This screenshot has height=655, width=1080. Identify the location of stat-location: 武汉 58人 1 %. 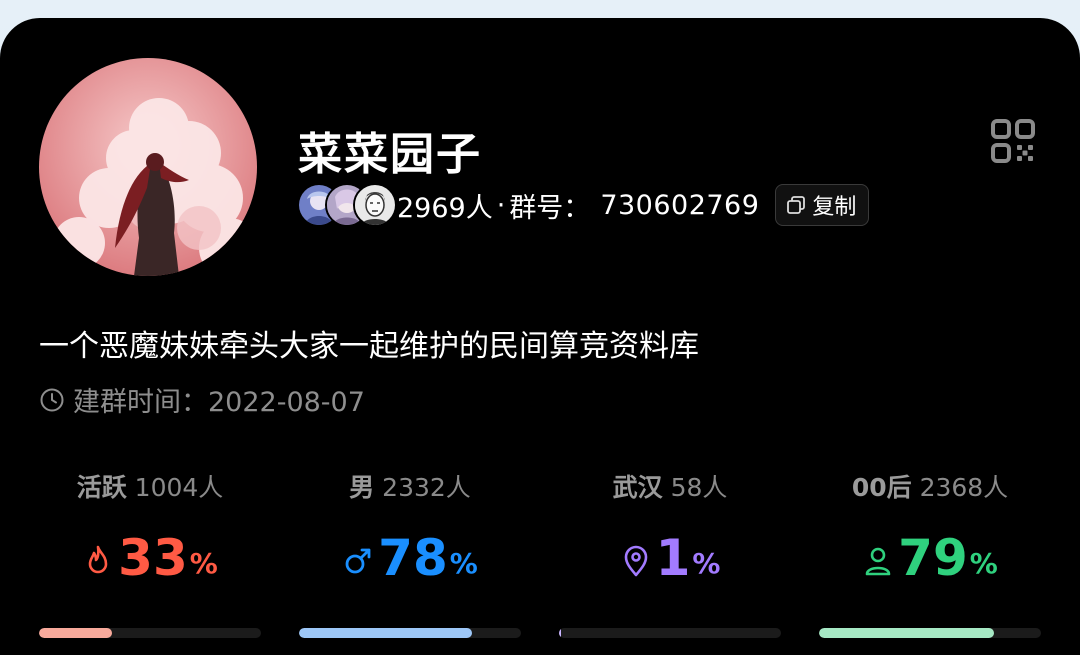
(670, 553).